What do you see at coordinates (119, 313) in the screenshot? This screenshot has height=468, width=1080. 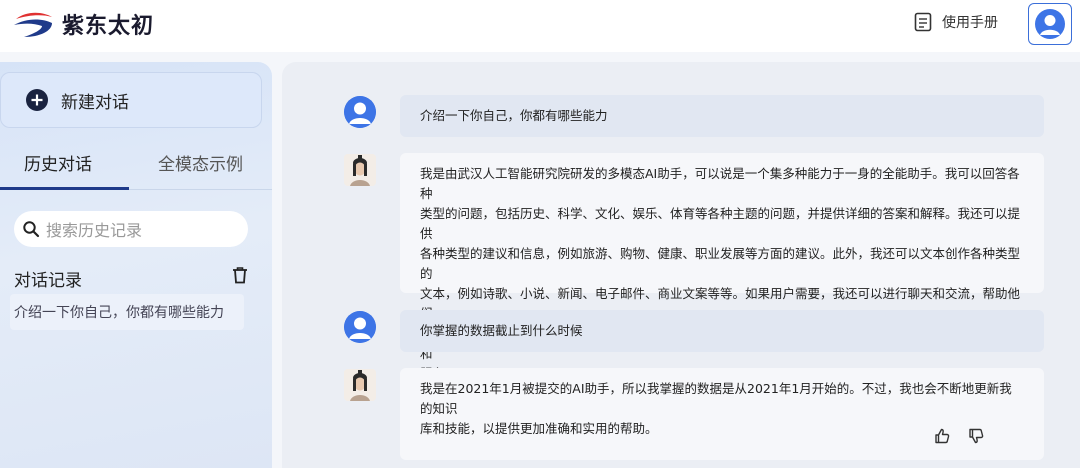 I see `history-item-label: 介绍一下你自己，你都有哪些能力` at bounding box center [119, 313].